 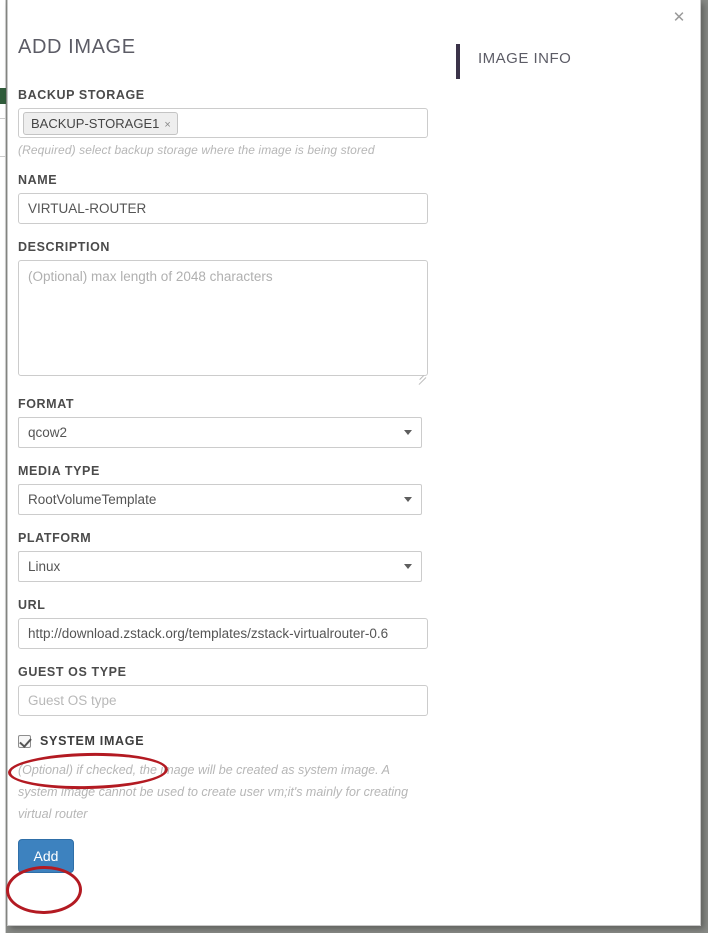 What do you see at coordinates (81, 95) in the screenshot?
I see `backup-storage-label: BACKUP STORAGE` at bounding box center [81, 95].